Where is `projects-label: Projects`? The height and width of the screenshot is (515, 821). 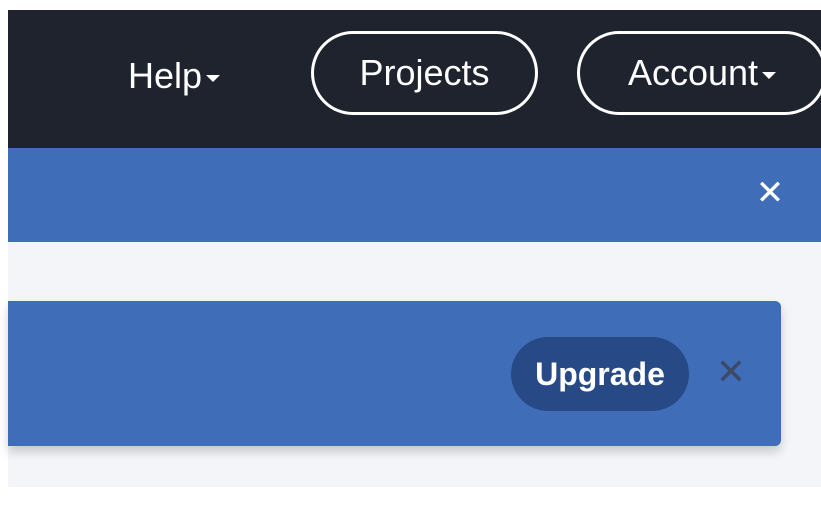
projects-label: Projects is located at coordinates (424, 72).